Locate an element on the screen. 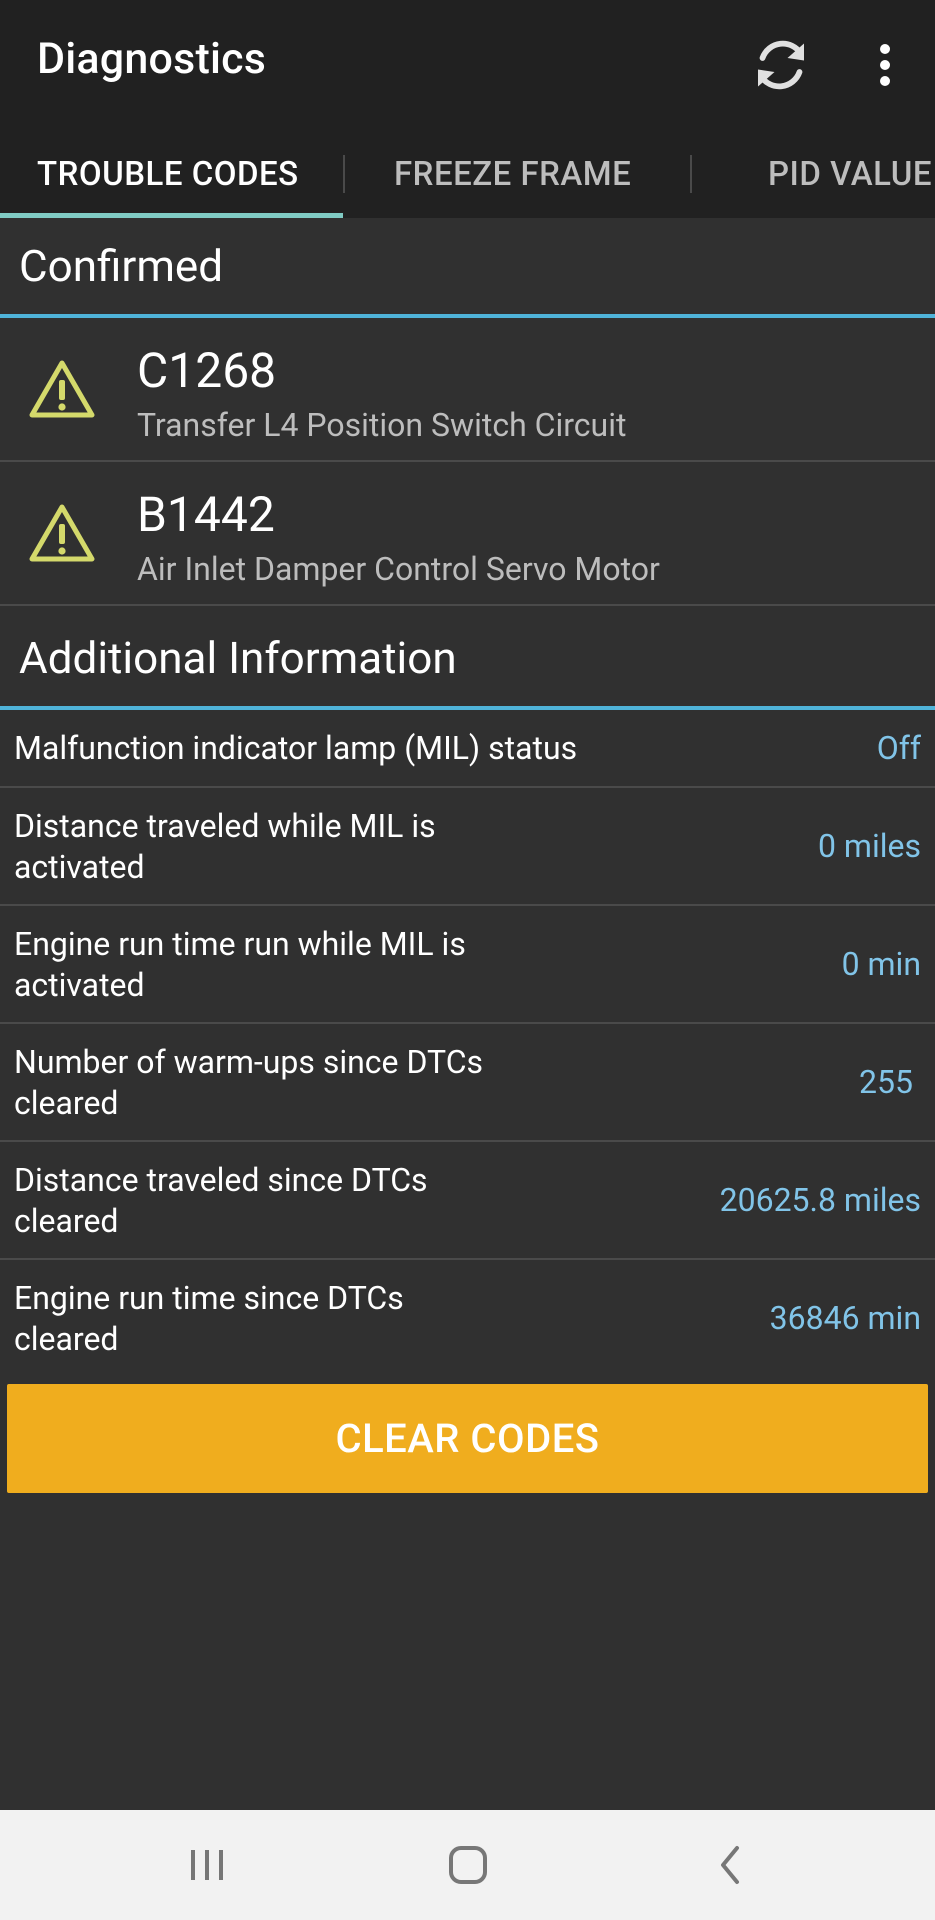 Image resolution: width=935 pixels, height=1920 pixels. recents-icon is located at coordinates (207, 1865).